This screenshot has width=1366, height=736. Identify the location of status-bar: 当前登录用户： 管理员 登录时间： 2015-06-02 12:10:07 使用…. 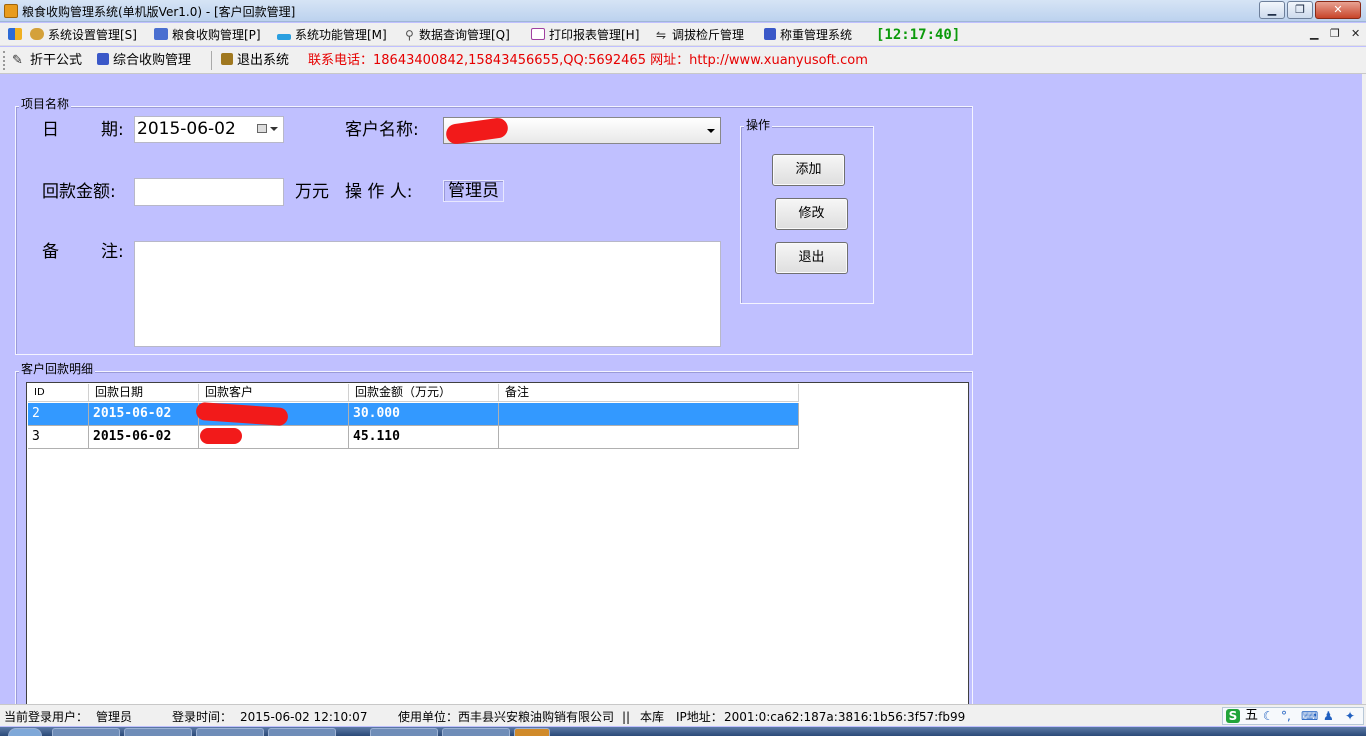
(683, 715).